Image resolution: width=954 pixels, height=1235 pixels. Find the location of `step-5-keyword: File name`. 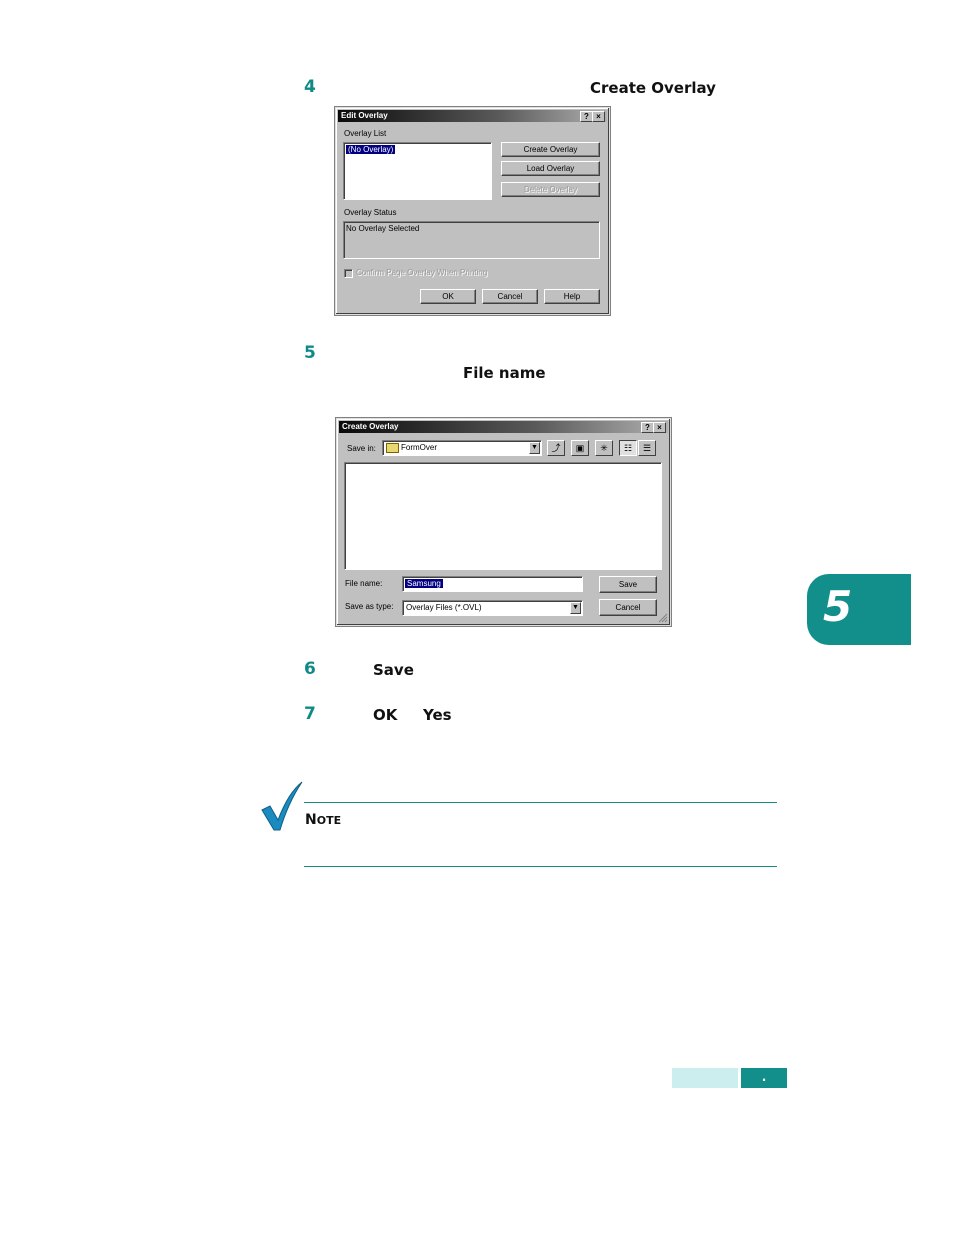

step-5-keyword: File name is located at coordinates (504, 373).